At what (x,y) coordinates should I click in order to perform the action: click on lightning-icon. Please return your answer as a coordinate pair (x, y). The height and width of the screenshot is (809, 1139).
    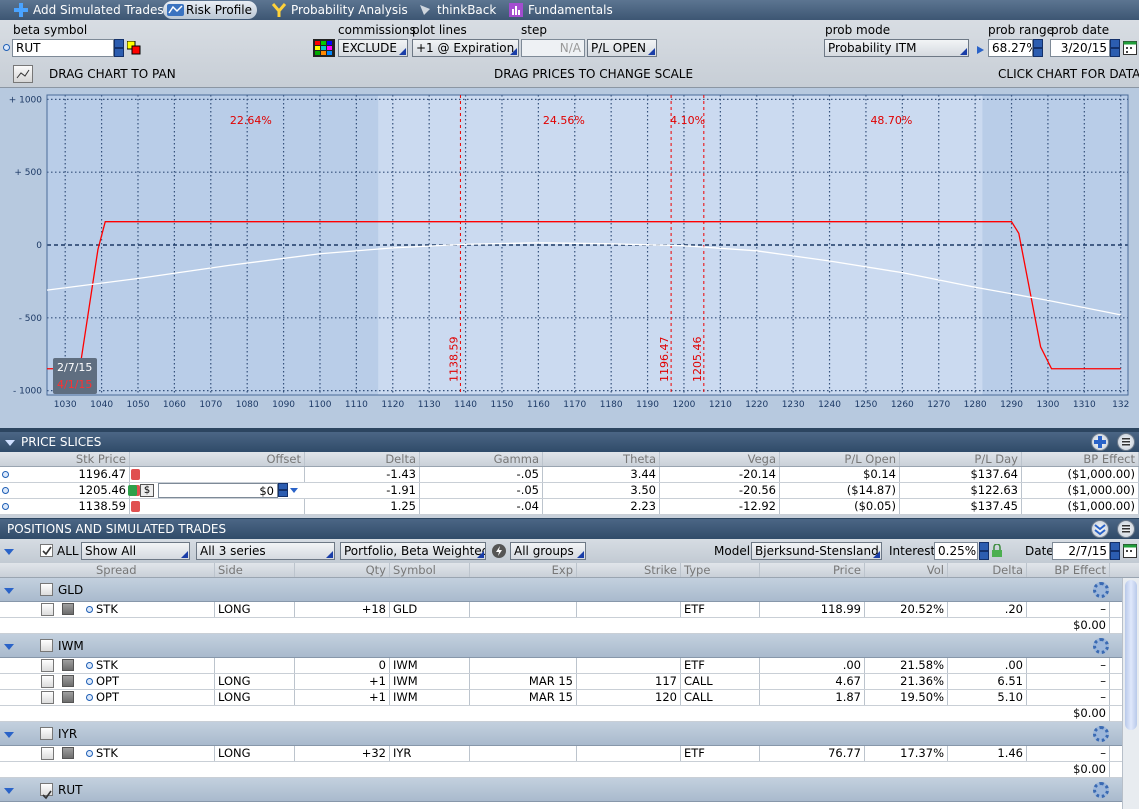
    Looking at the image, I should click on (499, 551).